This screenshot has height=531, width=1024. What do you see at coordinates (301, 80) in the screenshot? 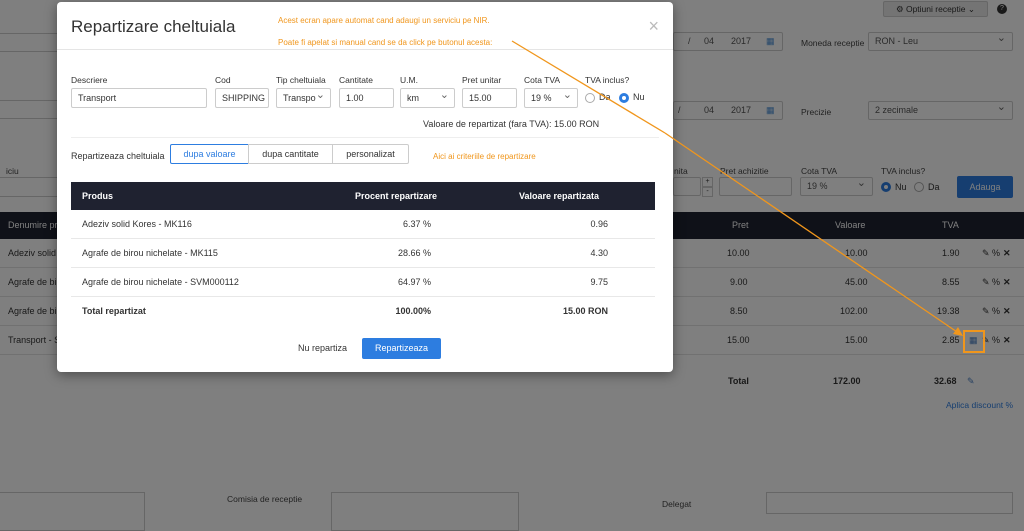
I see `tip-cheltuiala-label: Tip cheltuiala` at bounding box center [301, 80].